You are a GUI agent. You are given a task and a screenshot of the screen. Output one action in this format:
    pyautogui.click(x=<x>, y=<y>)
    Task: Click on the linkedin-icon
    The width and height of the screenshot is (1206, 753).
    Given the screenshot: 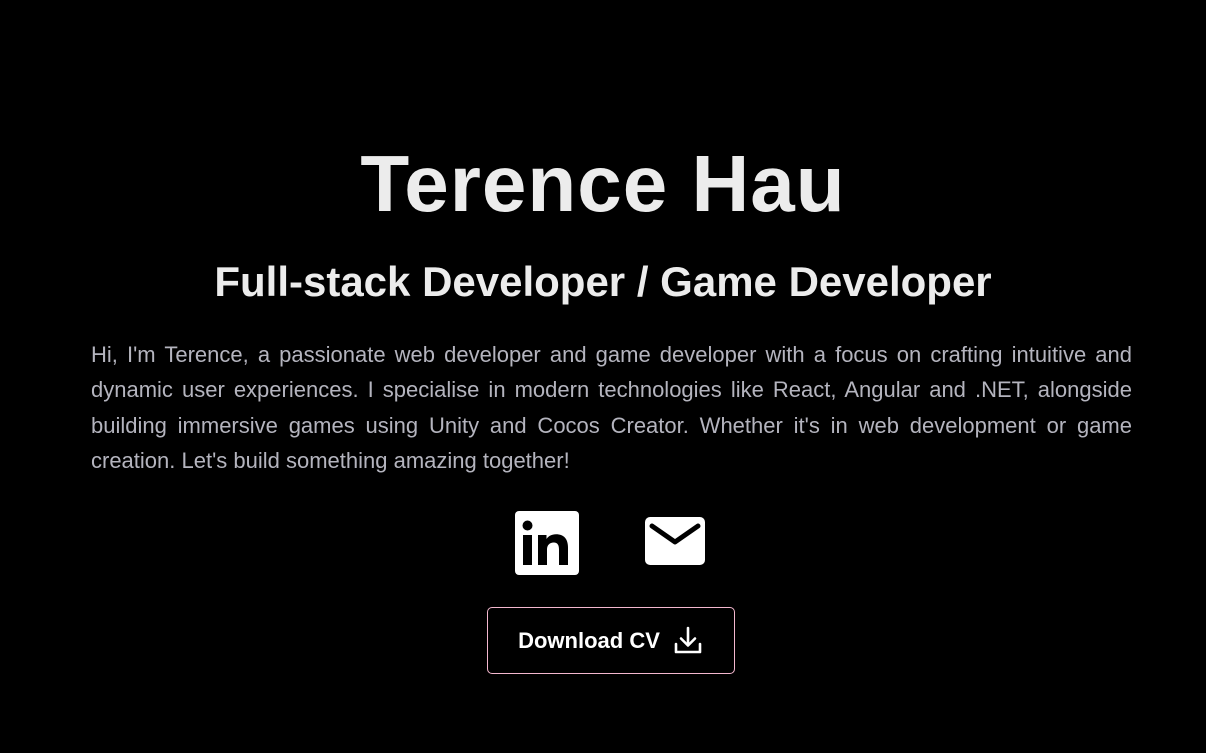 What is the action you would take?
    pyautogui.click(x=547, y=543)
    